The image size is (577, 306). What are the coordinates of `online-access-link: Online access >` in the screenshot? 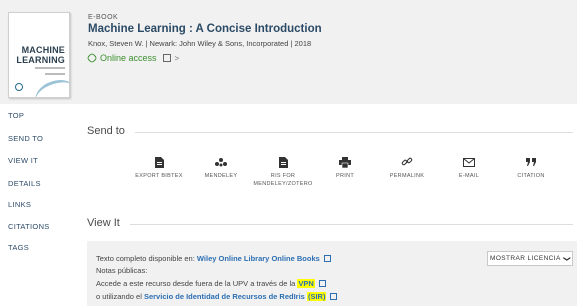 It's located at (133, 58).